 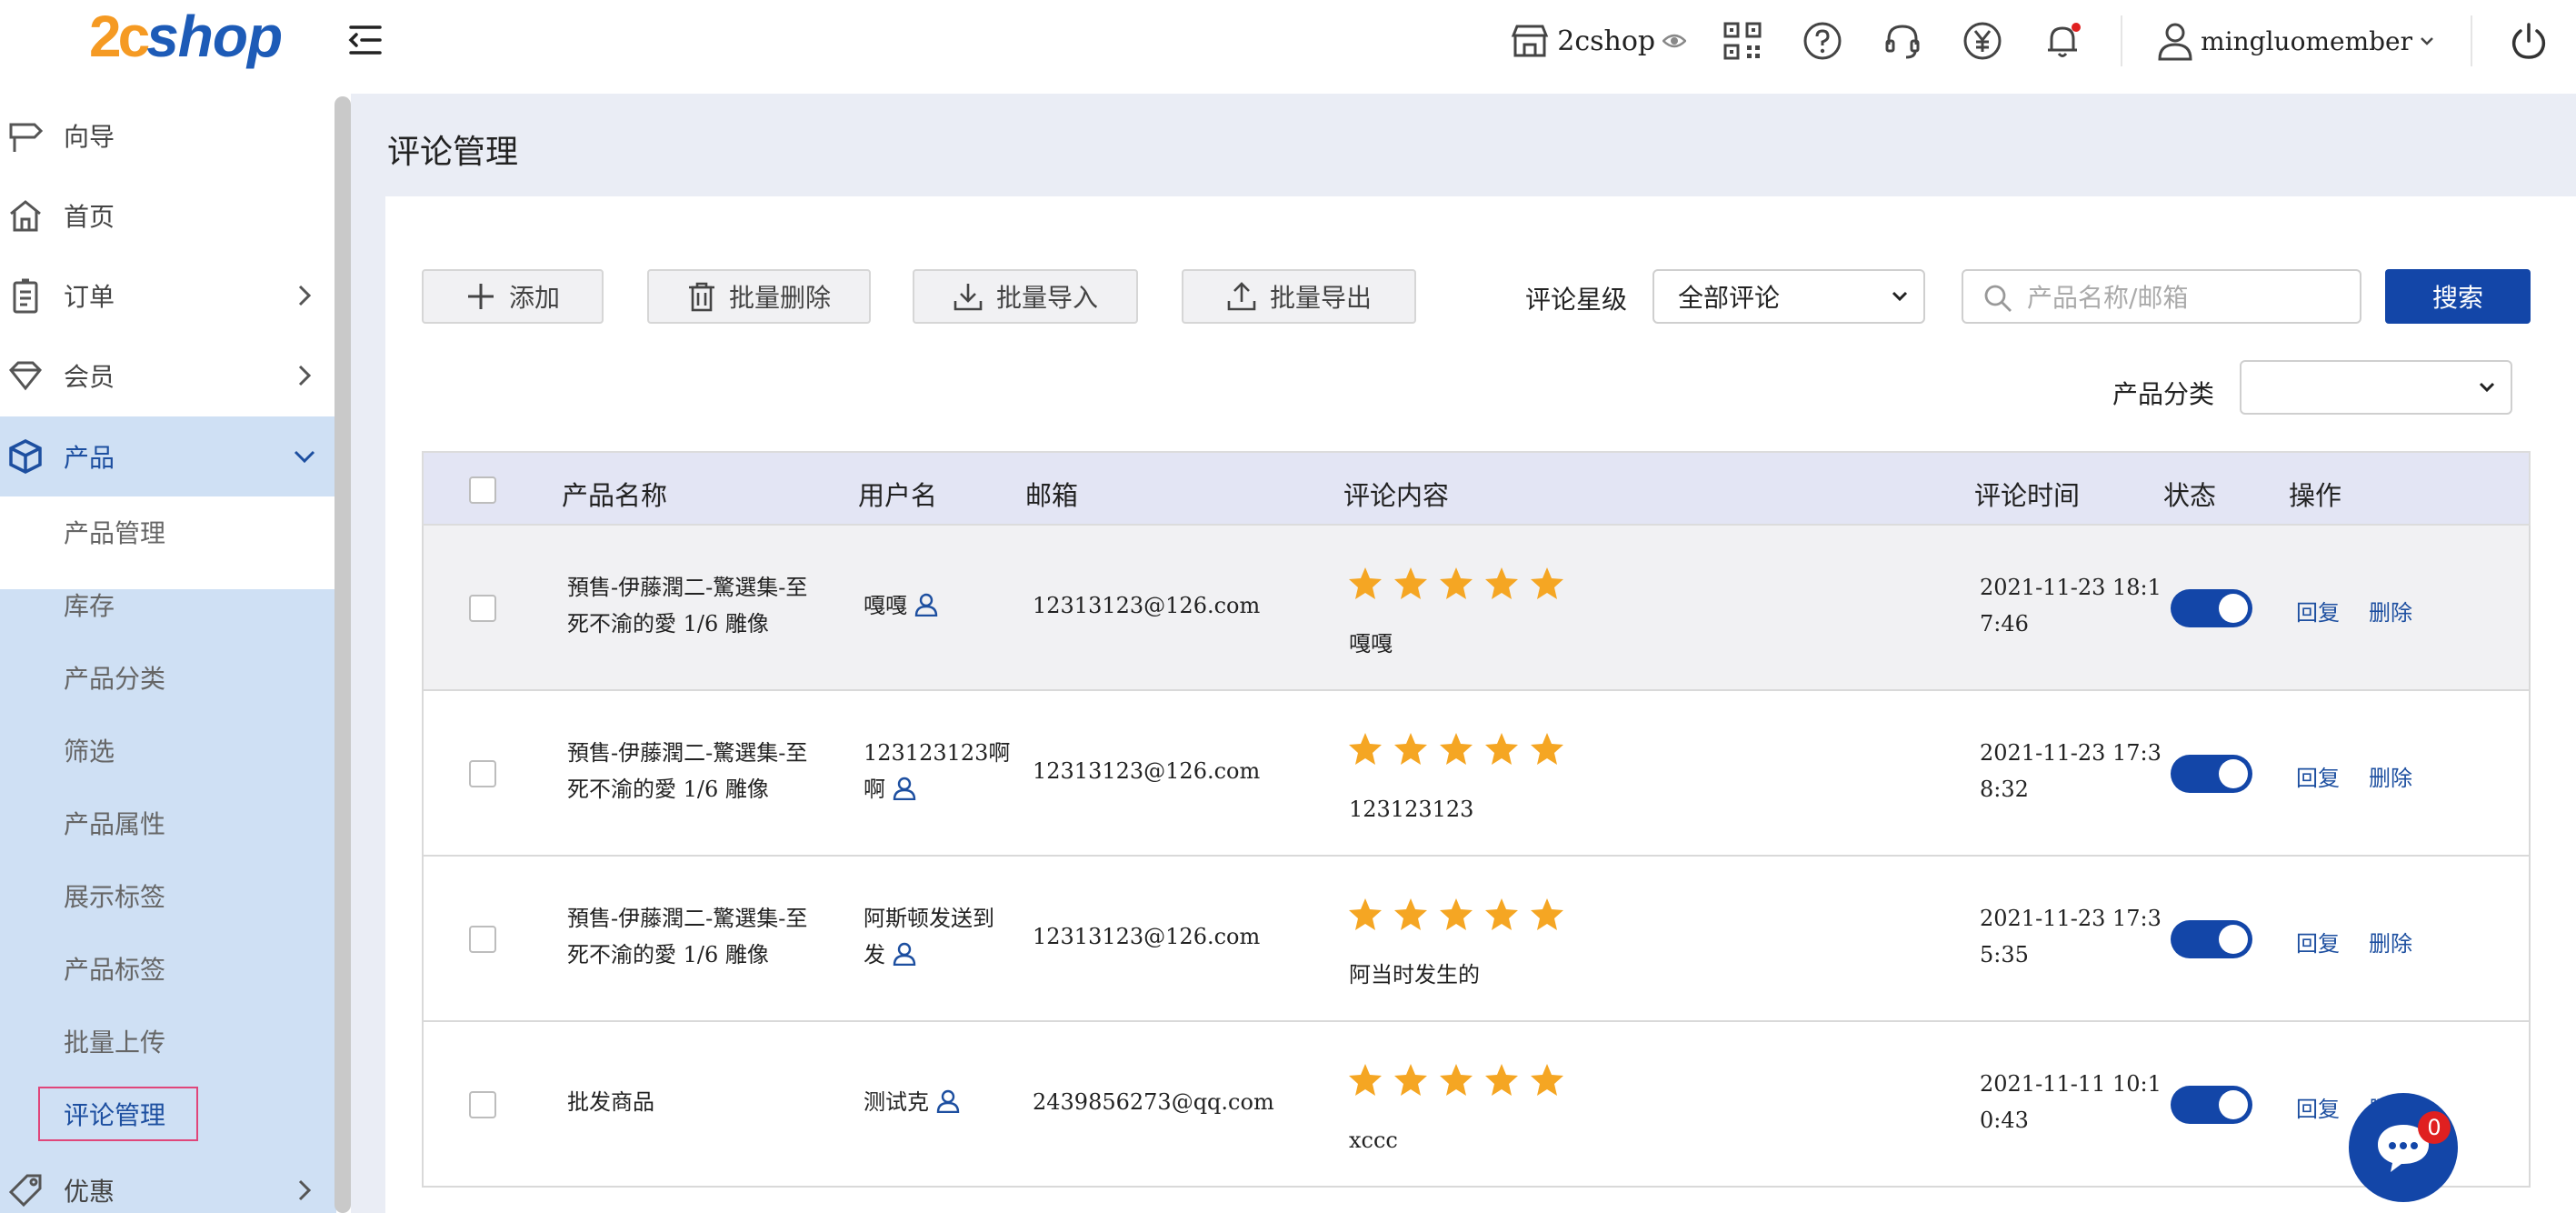 I want to click on eye-icon, so click(x=1674, y=41).